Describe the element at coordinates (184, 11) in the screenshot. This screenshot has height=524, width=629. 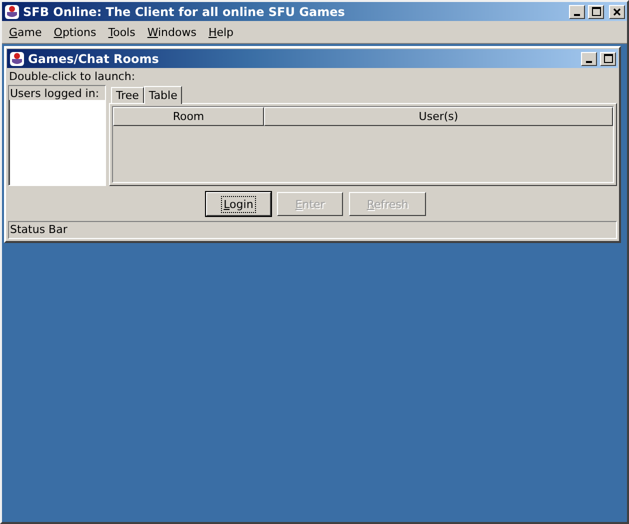
I see `window-title: SFB Online: The Client for all online SFU Games` at that location.